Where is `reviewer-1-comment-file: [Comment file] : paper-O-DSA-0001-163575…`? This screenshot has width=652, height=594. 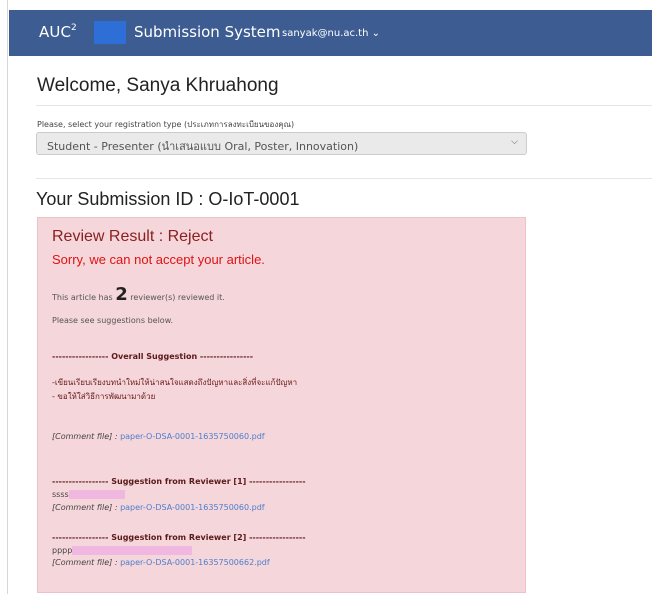 reviewer-1-comment-file: [Comment file] : paper-O-DSA-0001-163575… is located at coordinates (158, 507).